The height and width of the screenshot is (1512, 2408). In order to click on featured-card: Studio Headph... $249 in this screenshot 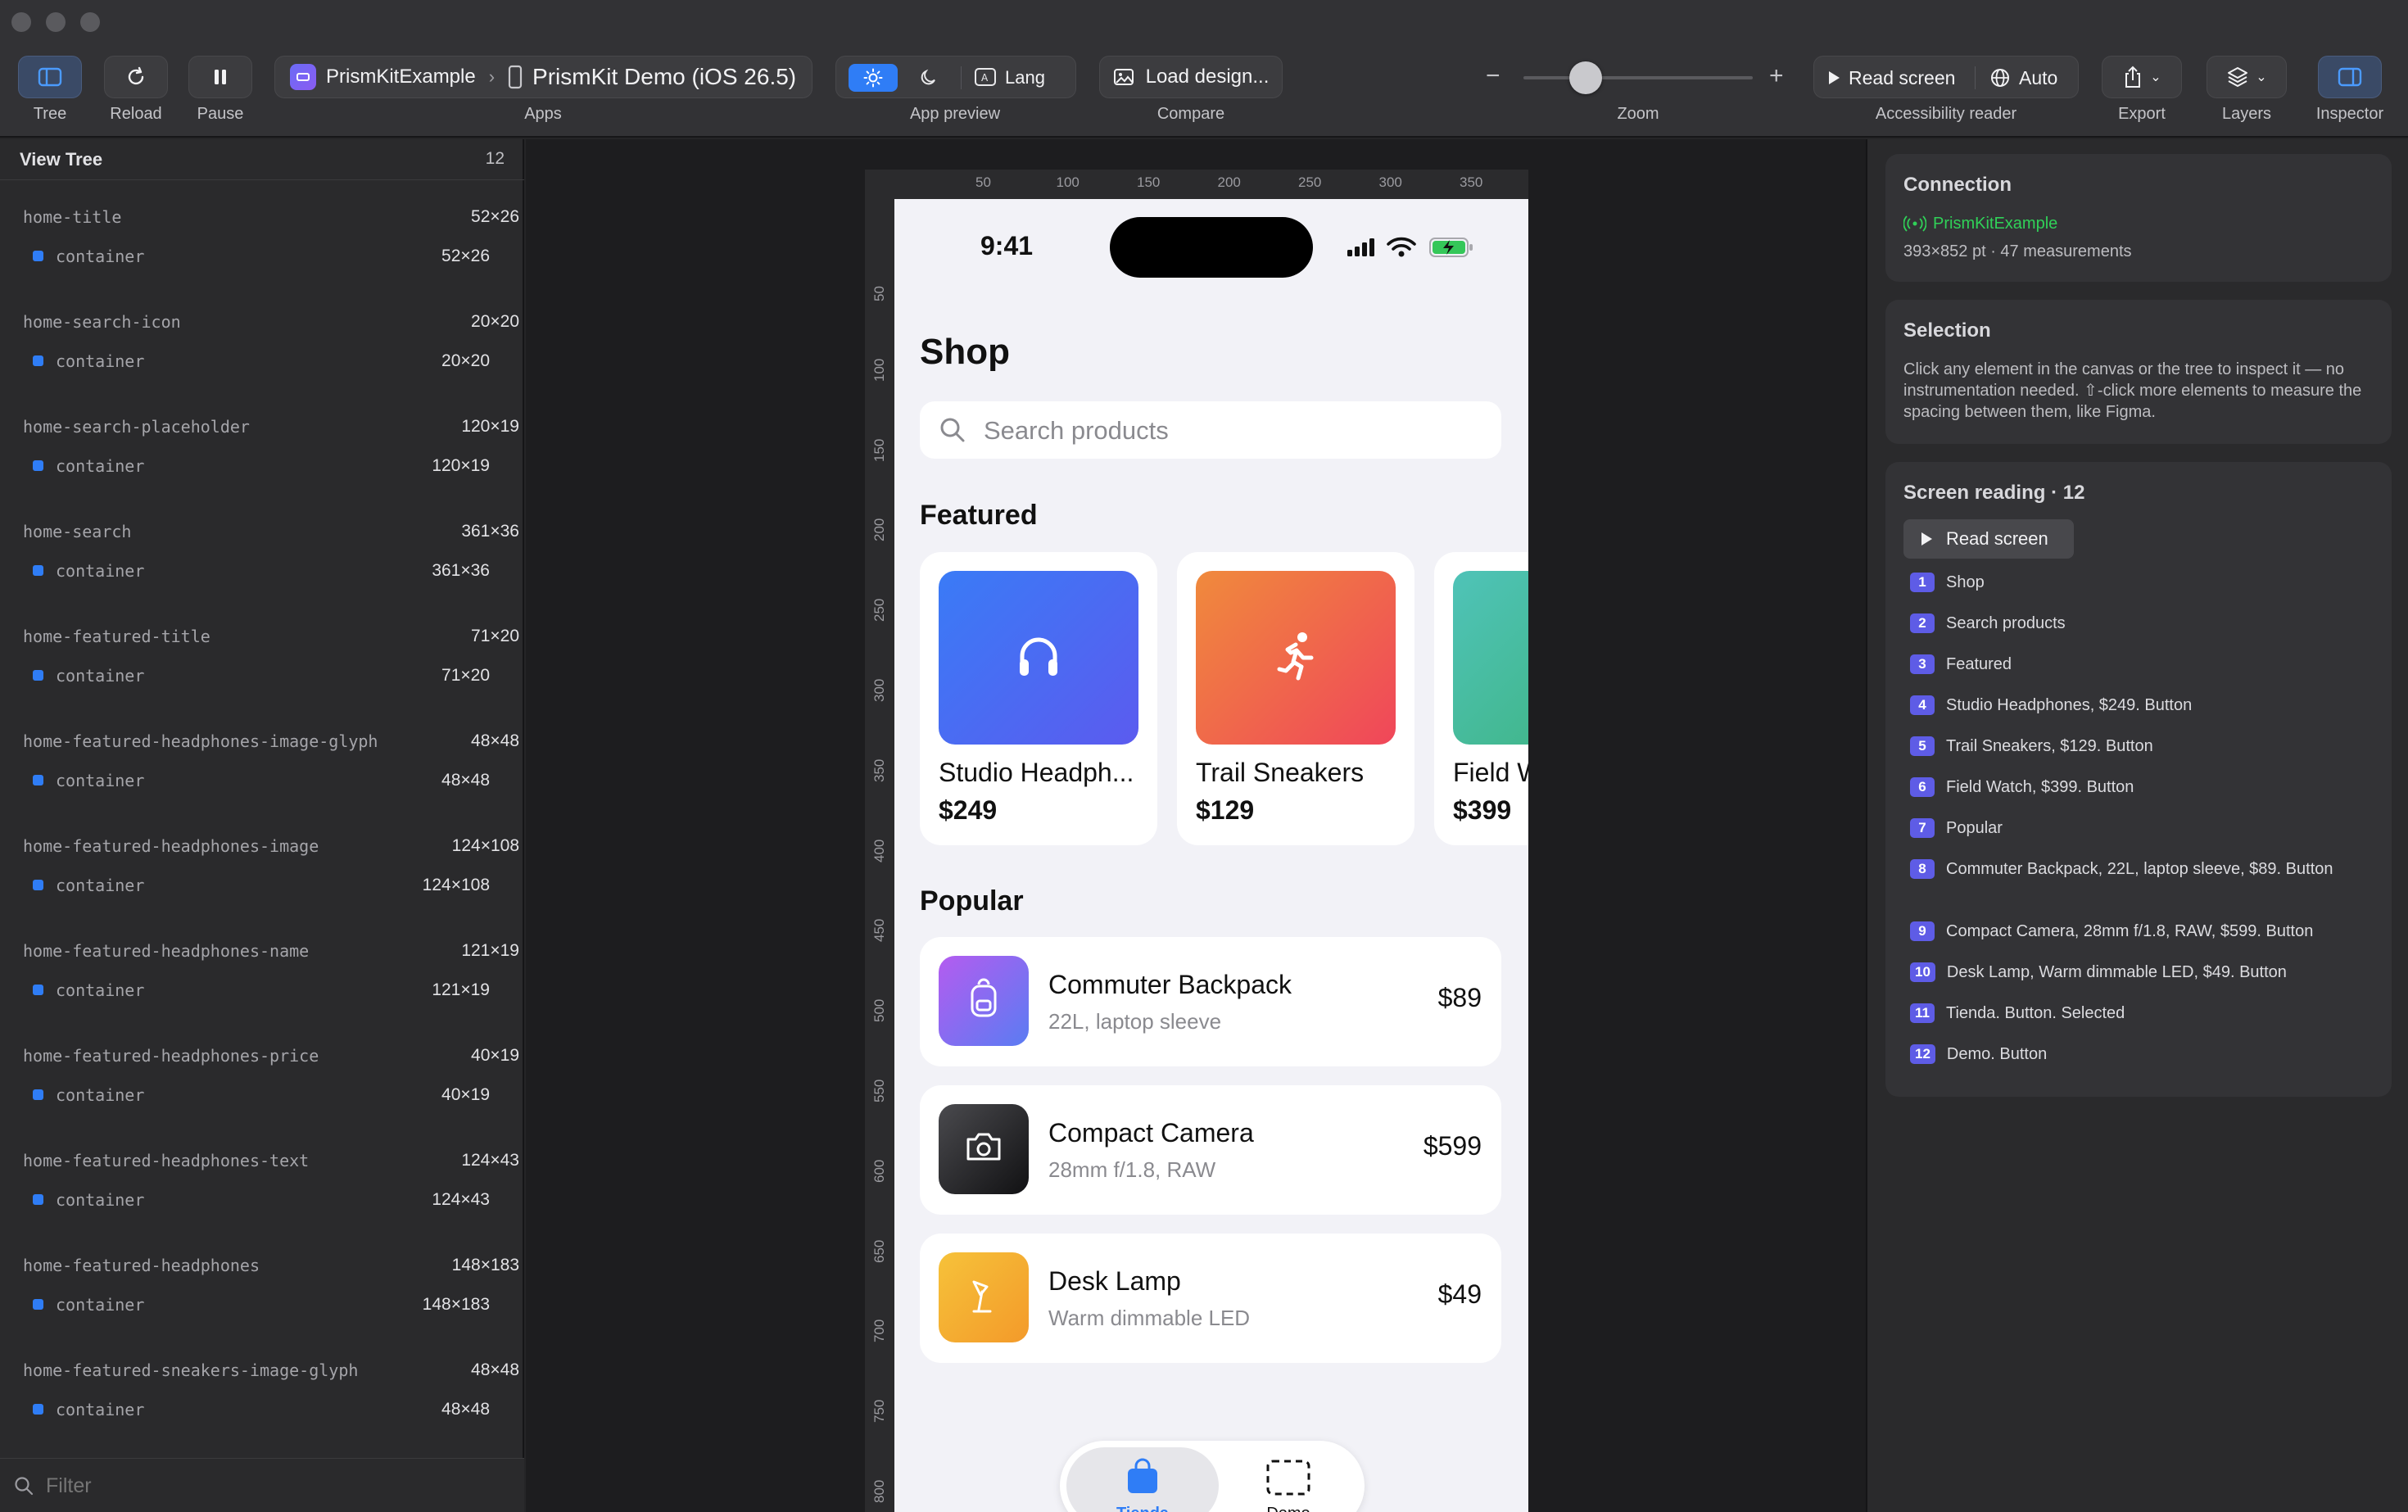, I will do `click(1038, 698)`.